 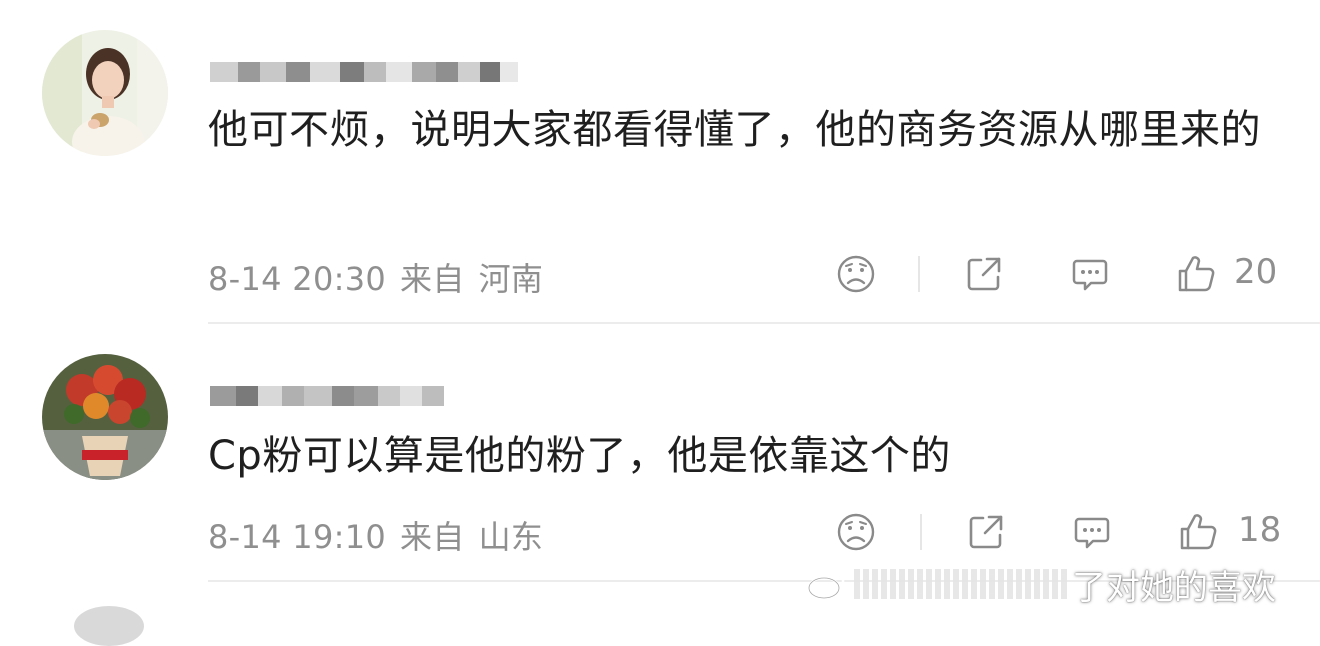 I want to click on comment-location: 山东, so click(x=511, y=537).